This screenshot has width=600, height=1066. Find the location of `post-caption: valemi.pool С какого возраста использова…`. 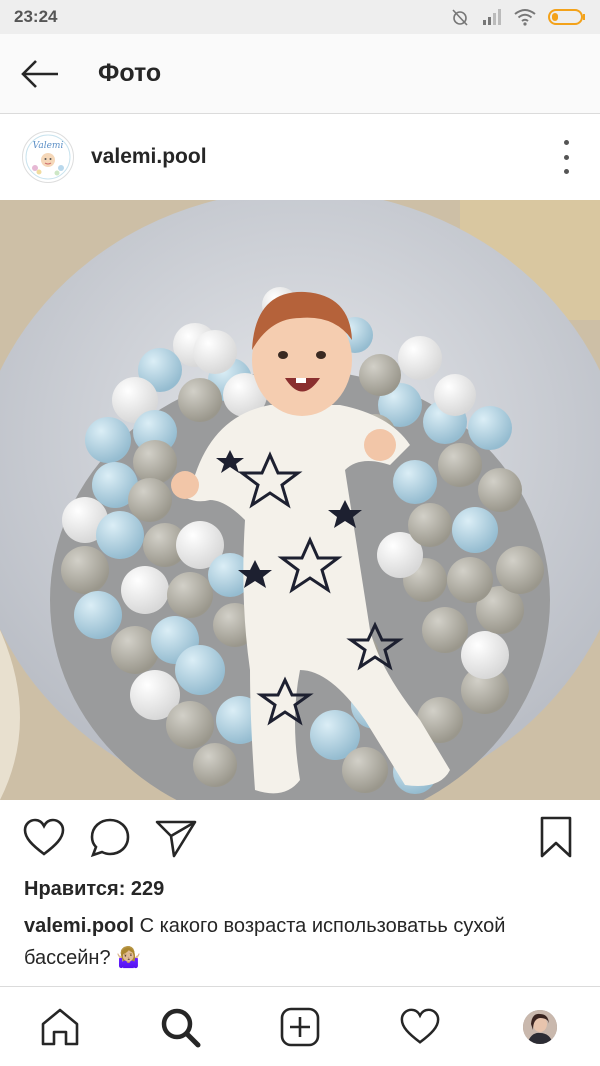

post-caption: valemi.pool С какого возраста использова… is located at coordinates (302, 942).